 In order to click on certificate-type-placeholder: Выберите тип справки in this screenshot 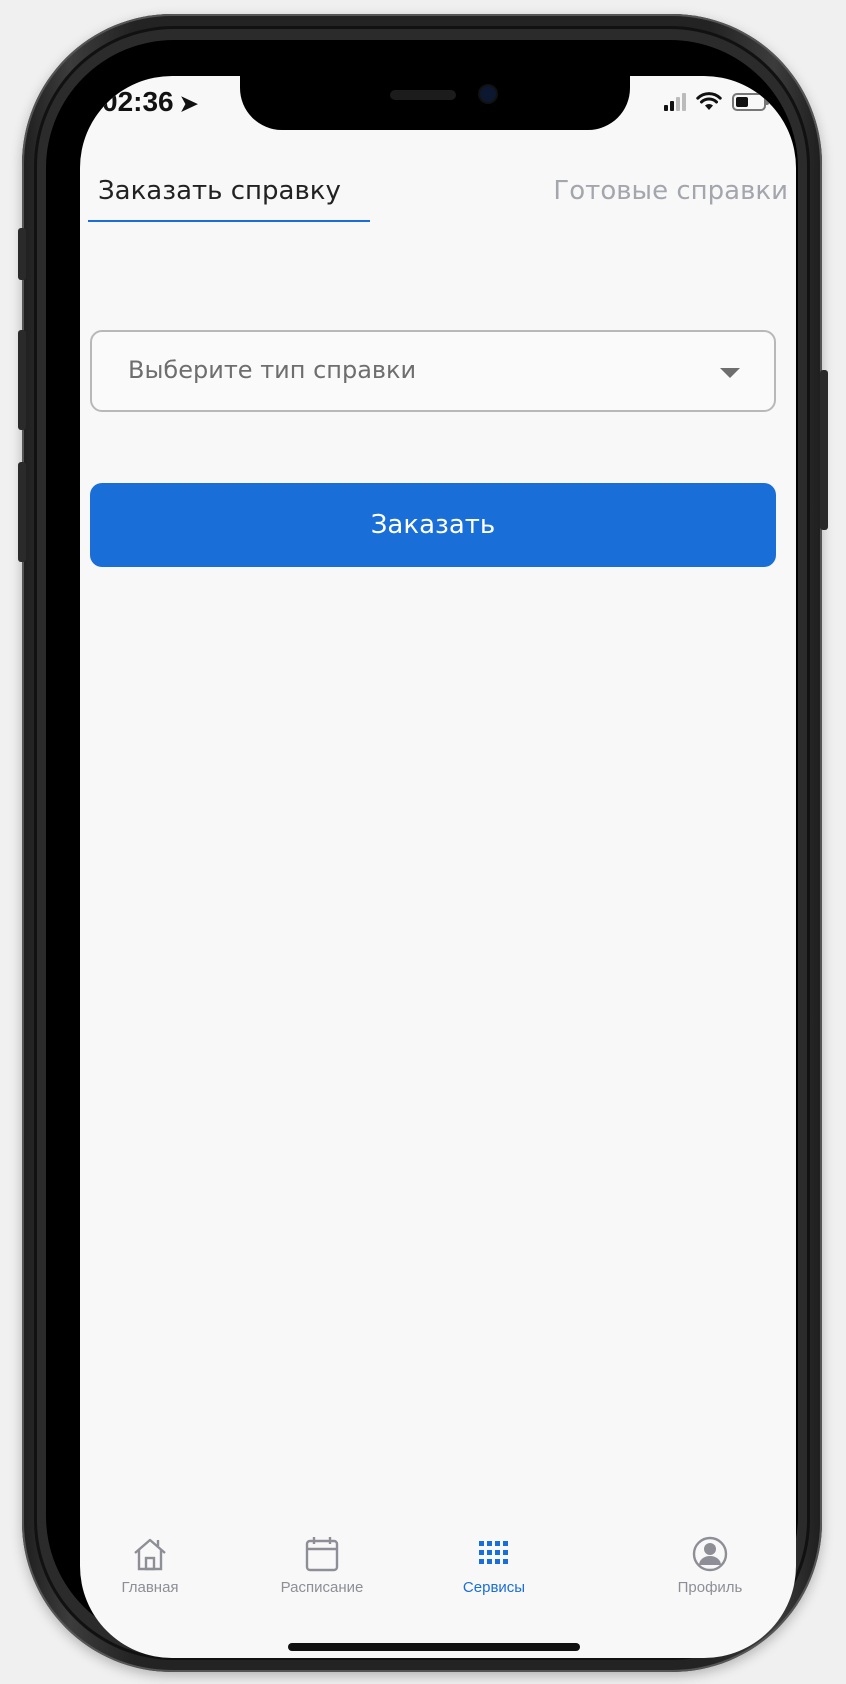, I will do `click(272, 370)`.